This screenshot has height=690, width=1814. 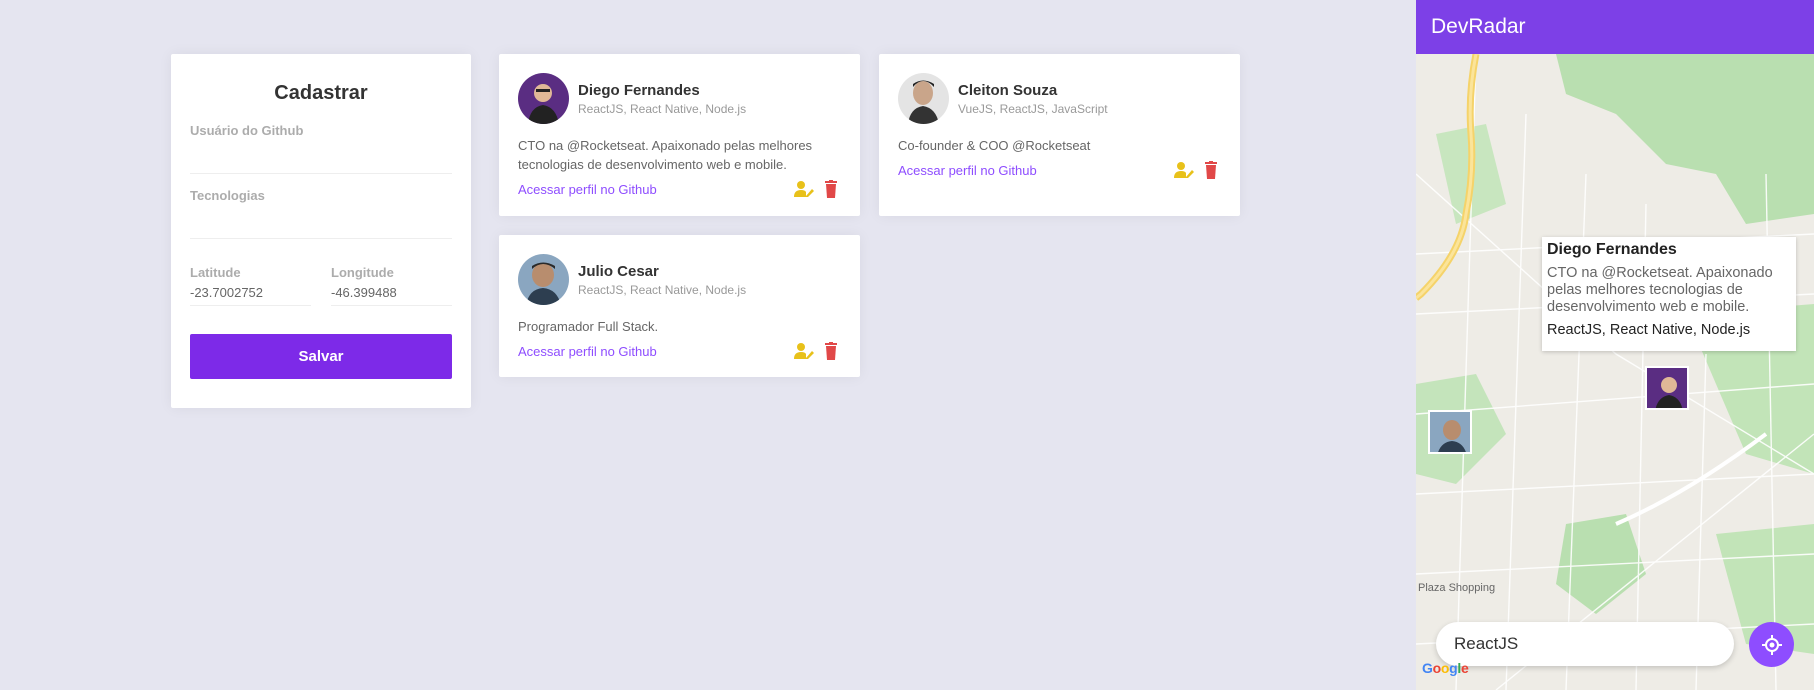 I want to click on dev-name: Julio Cesar, so click(x=618, y=271).